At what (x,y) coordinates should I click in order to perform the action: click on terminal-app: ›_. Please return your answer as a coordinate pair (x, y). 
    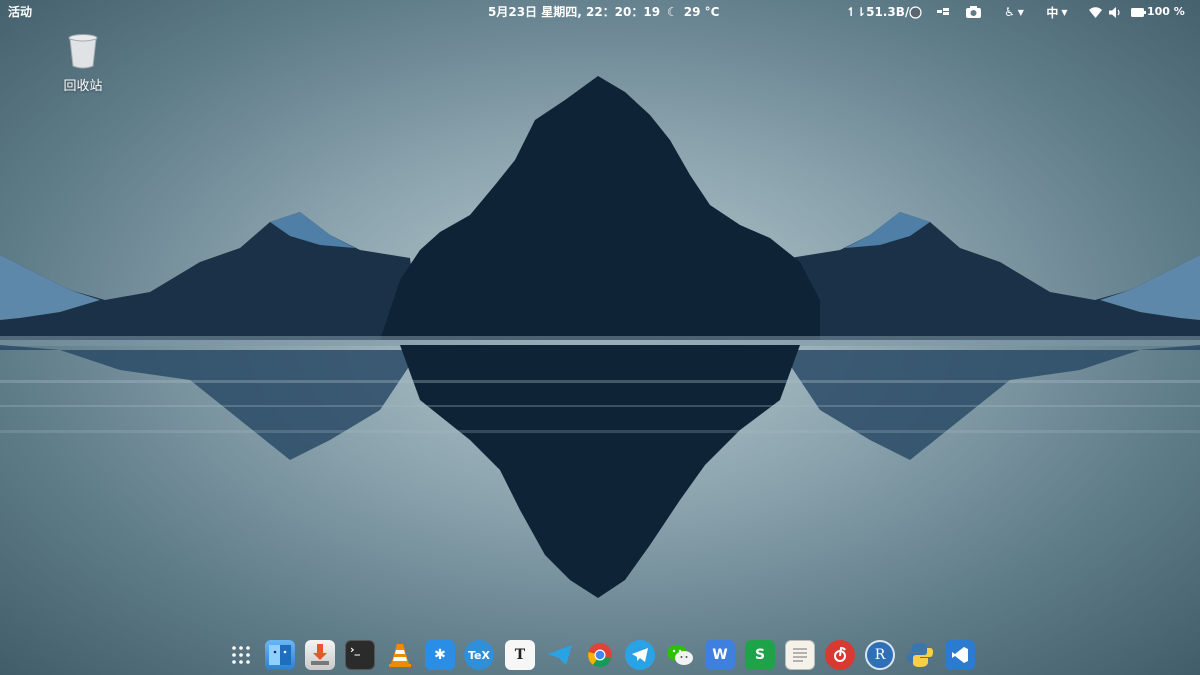
    Looking at the image, I should click on (360, 655).